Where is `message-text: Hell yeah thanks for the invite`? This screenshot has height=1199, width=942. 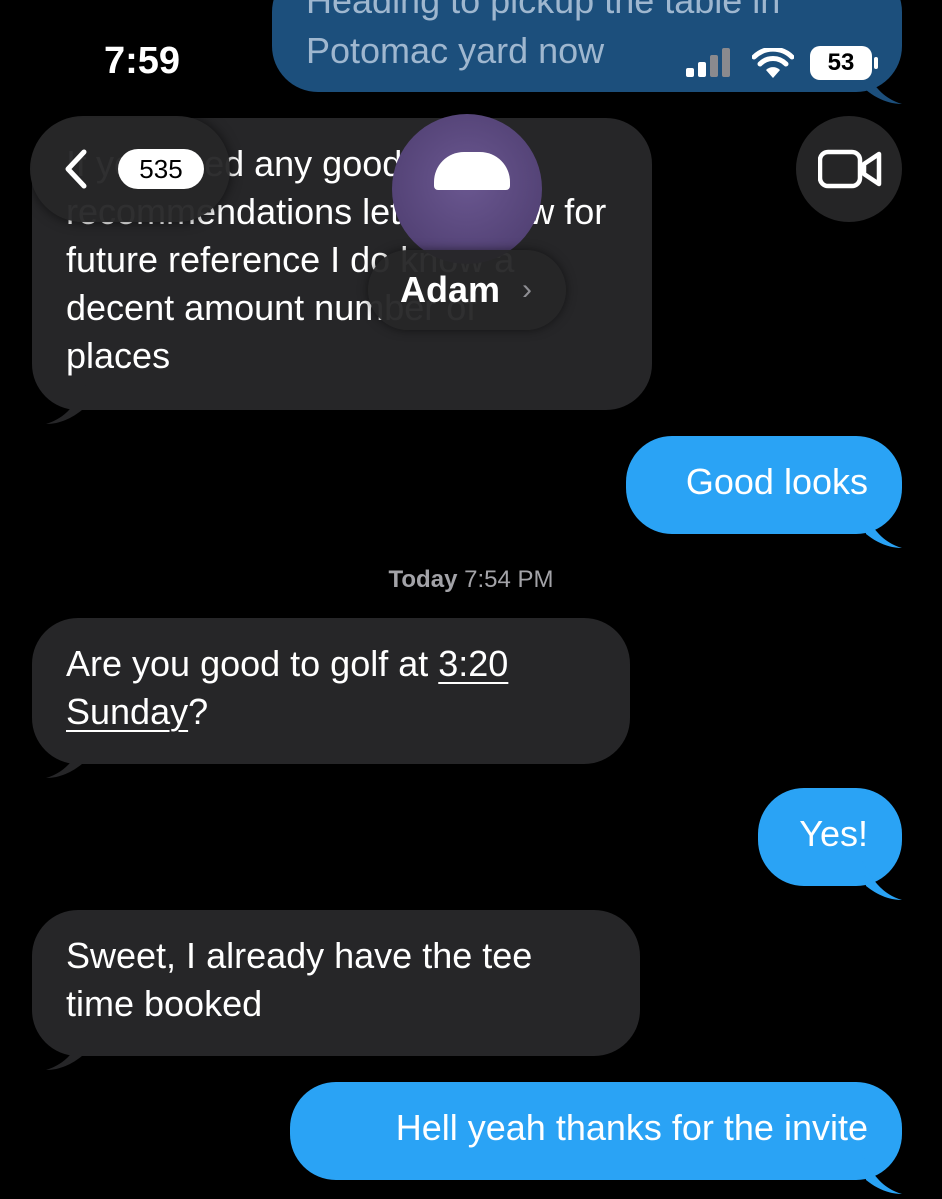 message-text: Hell yeah thanks for the invite is located at coordinates (631, 1127).